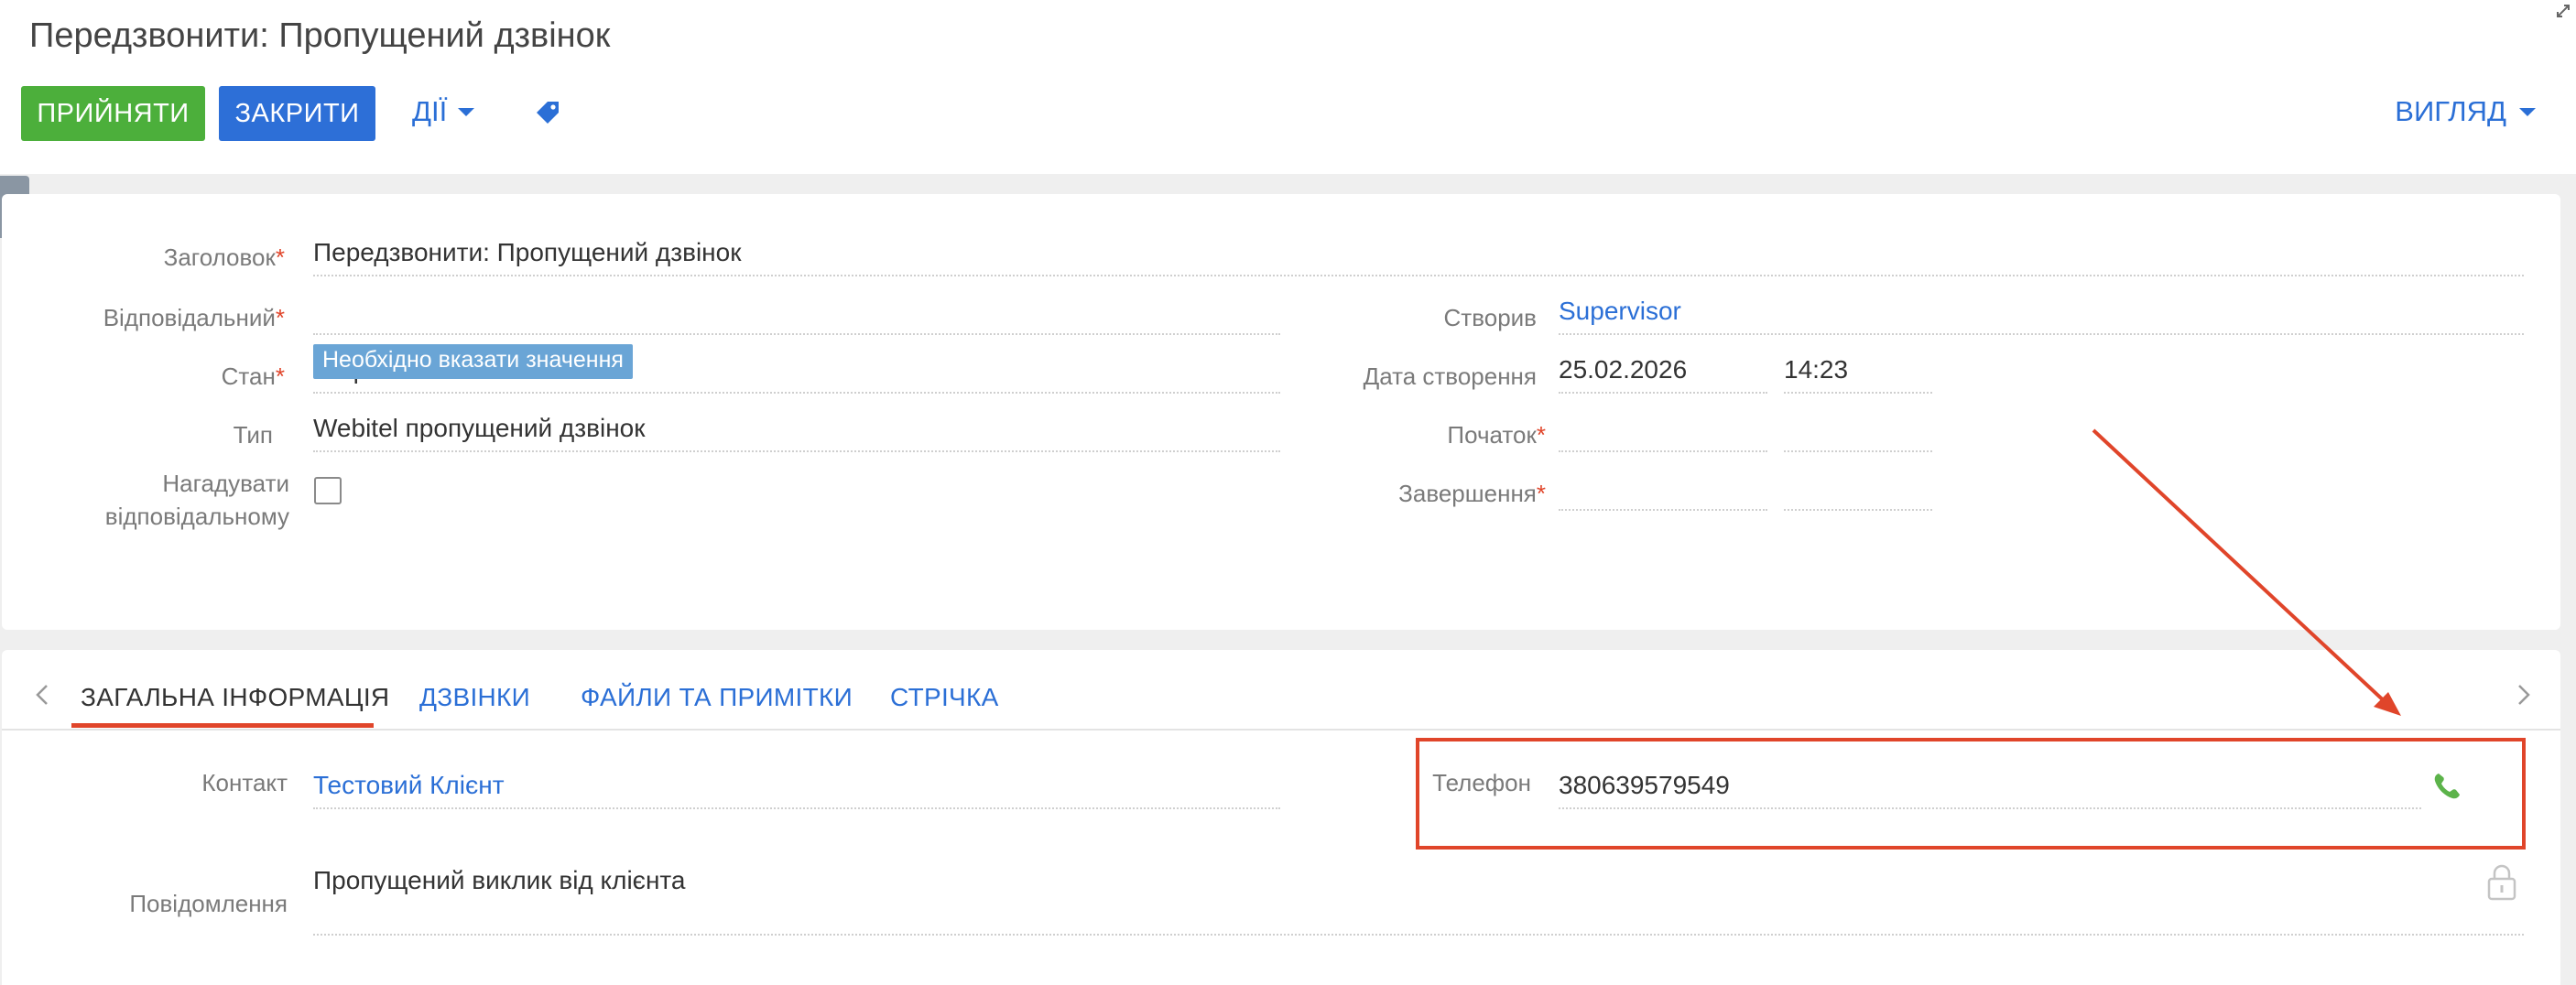  What do you see at coordinates (1418, 253) in the screenshot?
I see `title-field: Передзвонити: Пропущений дзвінок` at bounding box center [1418, 253].